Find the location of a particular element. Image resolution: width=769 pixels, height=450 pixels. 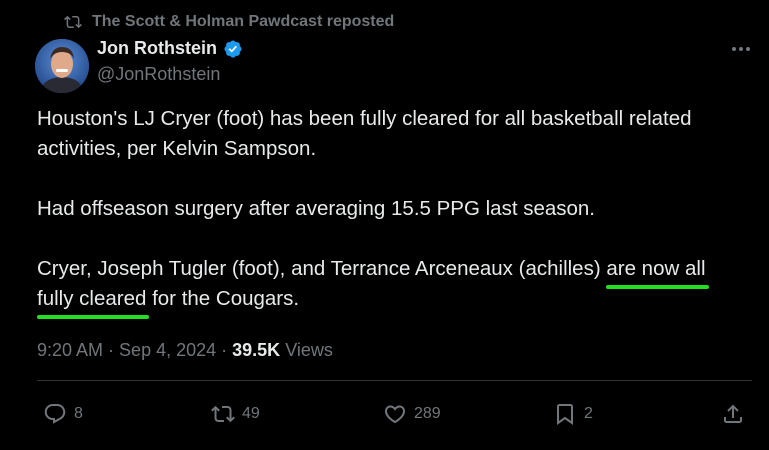

repost-header: The Scott & Holman Pawdcast reposted is located at coordinates (229, 22).